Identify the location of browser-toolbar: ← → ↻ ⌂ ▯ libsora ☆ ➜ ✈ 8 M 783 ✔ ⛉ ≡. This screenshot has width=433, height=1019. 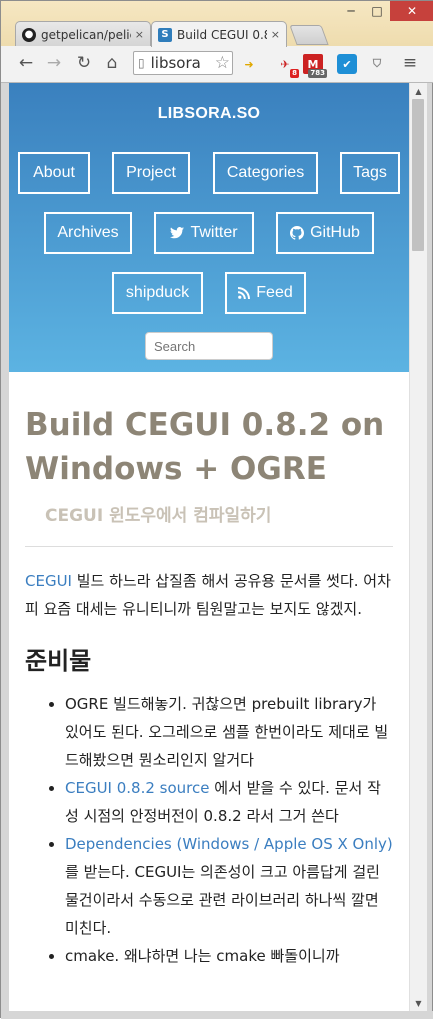
(217, 64).